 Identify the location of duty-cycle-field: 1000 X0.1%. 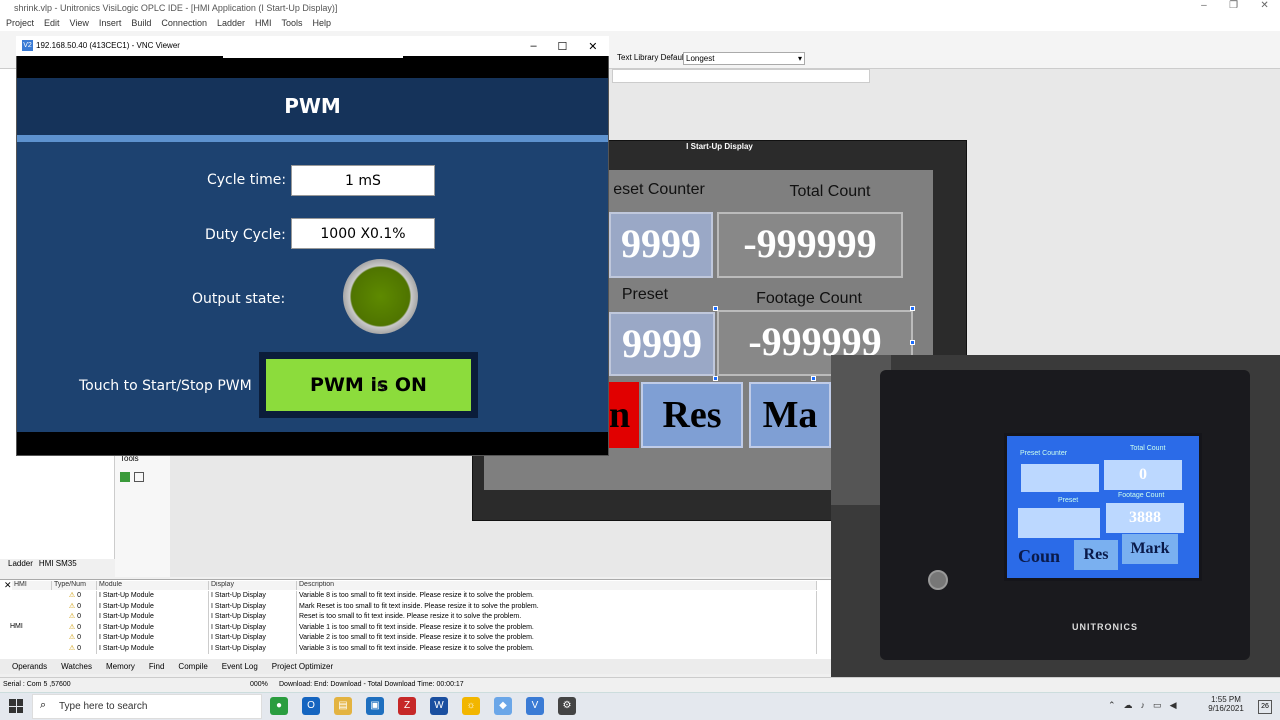
(363, 233).